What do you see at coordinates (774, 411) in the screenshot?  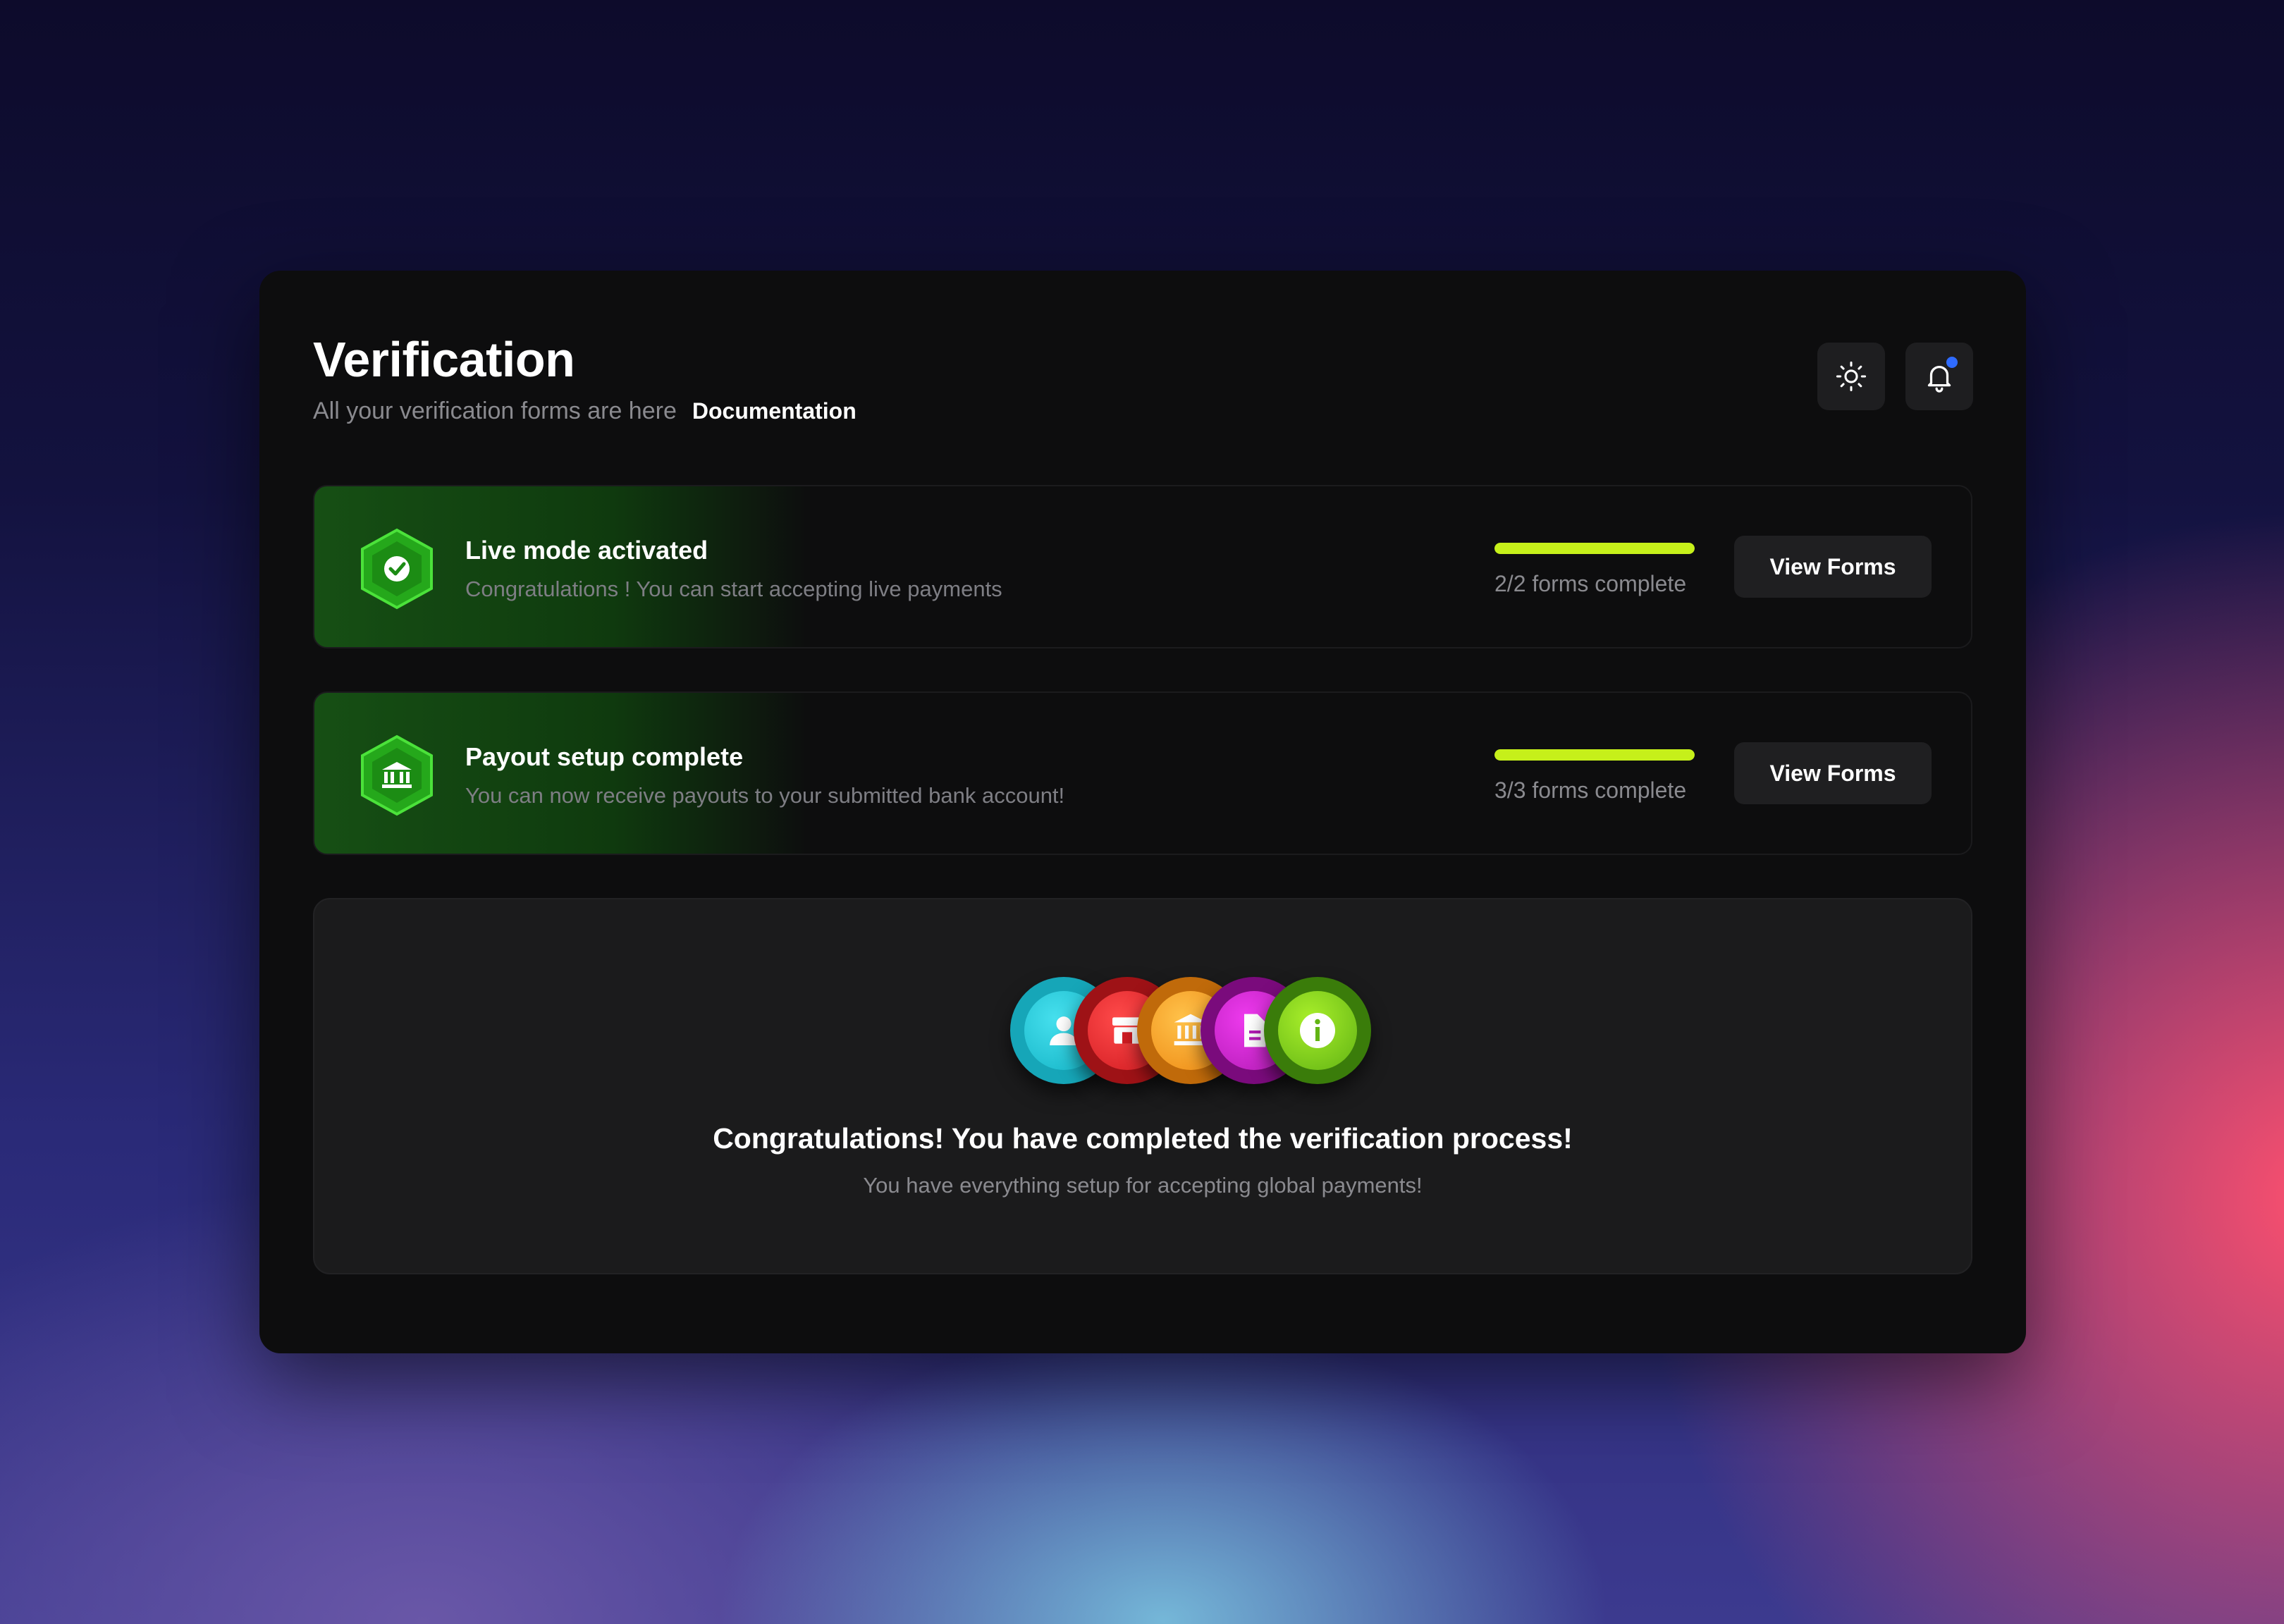 I see `documentation-link: Documentation` at bounding box center [774, 411].